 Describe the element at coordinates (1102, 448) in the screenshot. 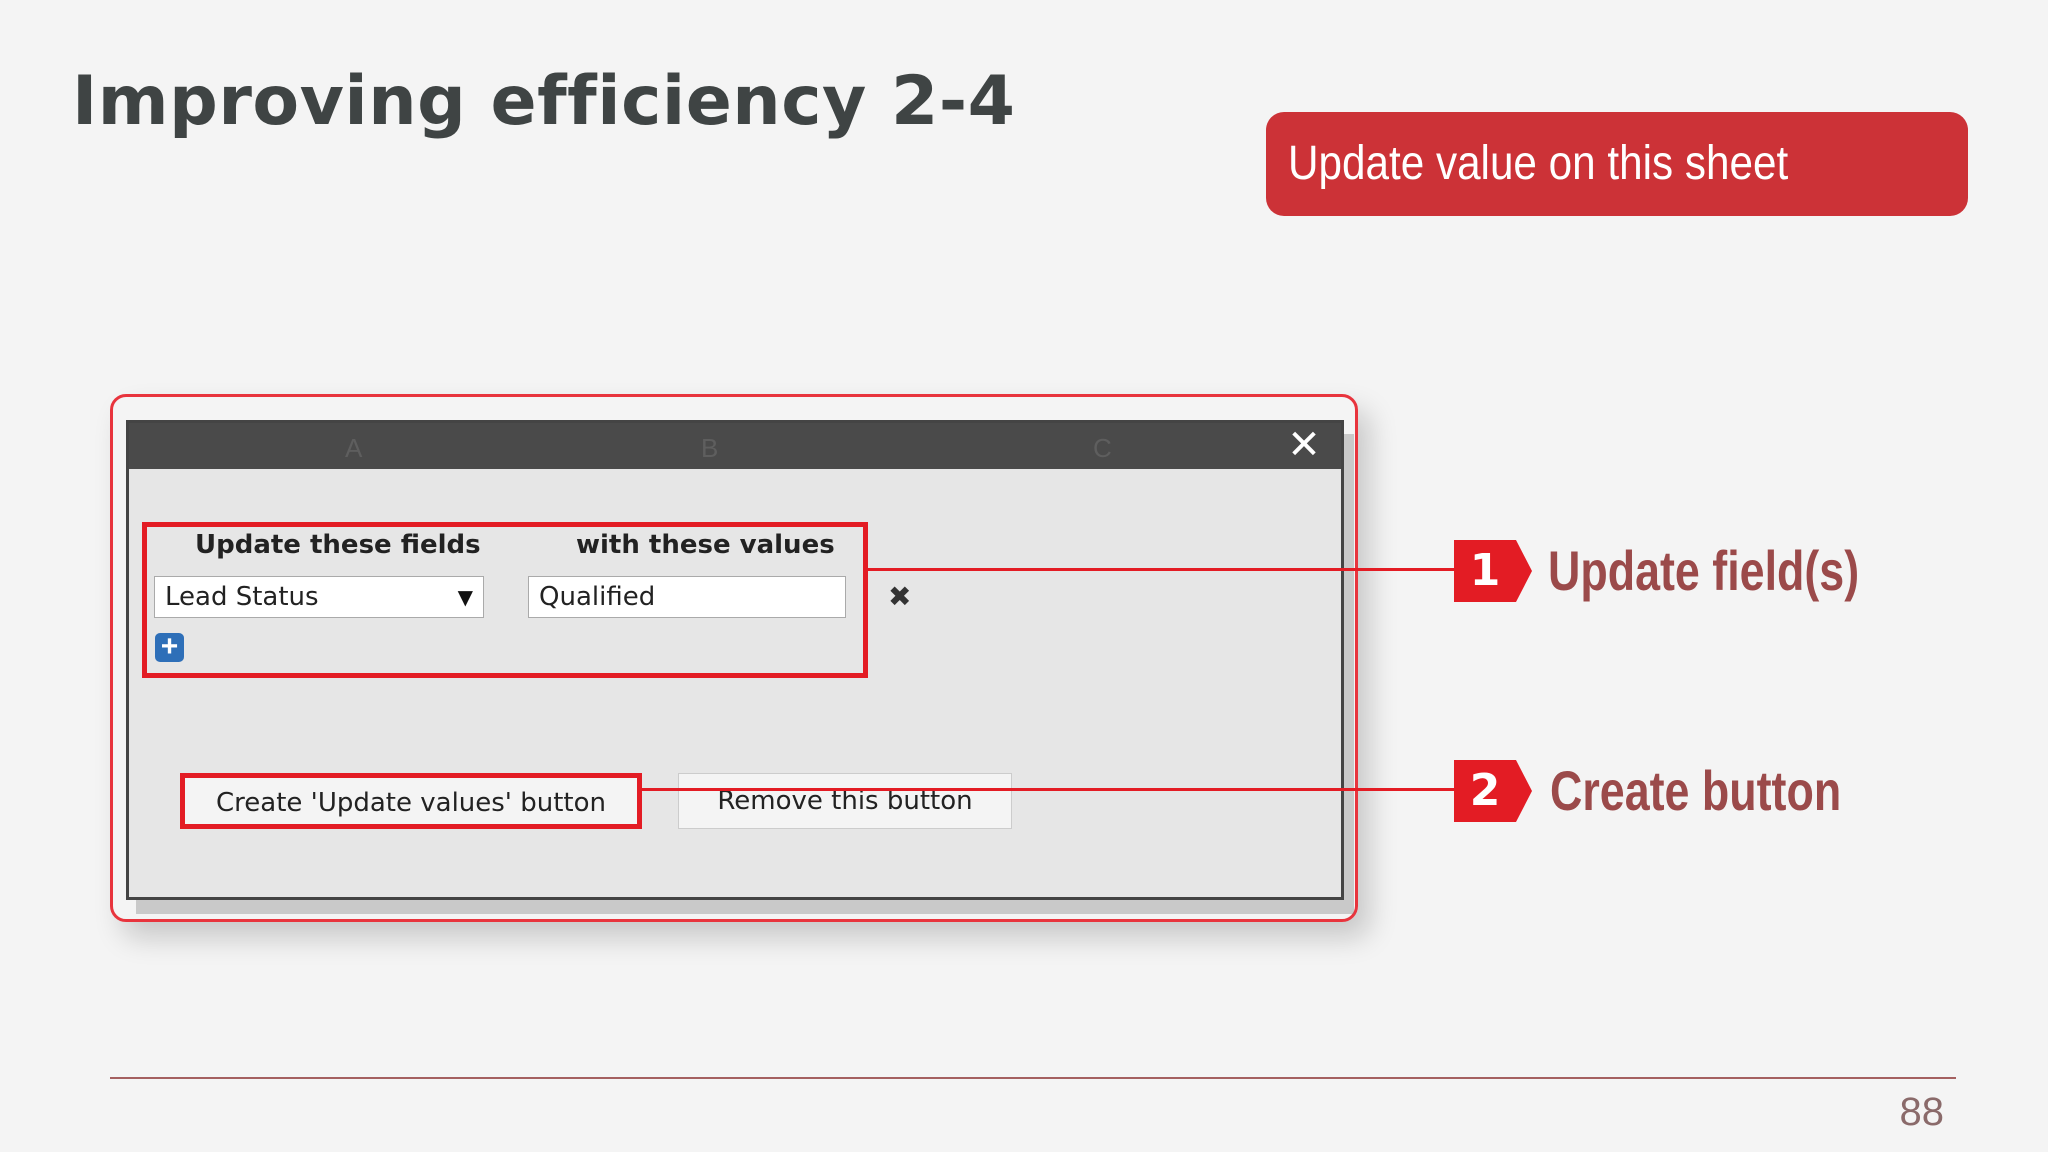

I see `column-letter-c: C` at that location.